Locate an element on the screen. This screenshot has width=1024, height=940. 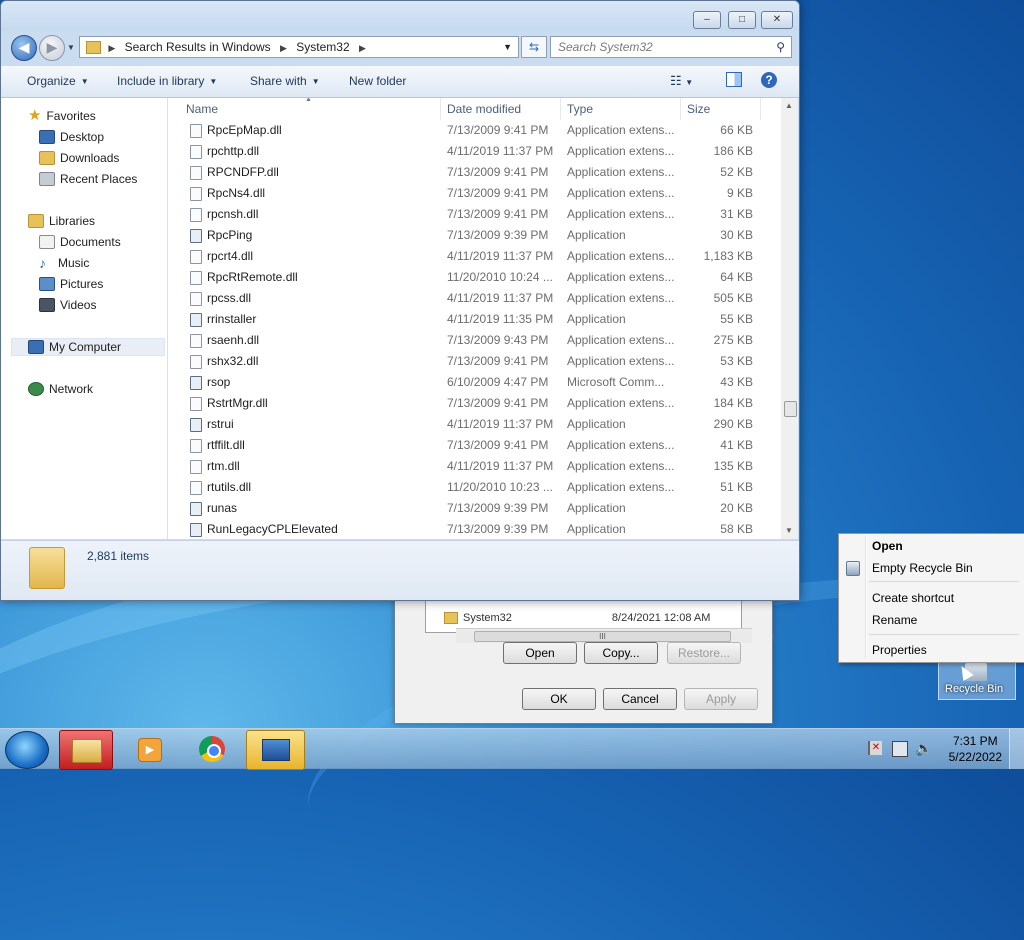
ok-button: OK is located at coordinates (559, 699).